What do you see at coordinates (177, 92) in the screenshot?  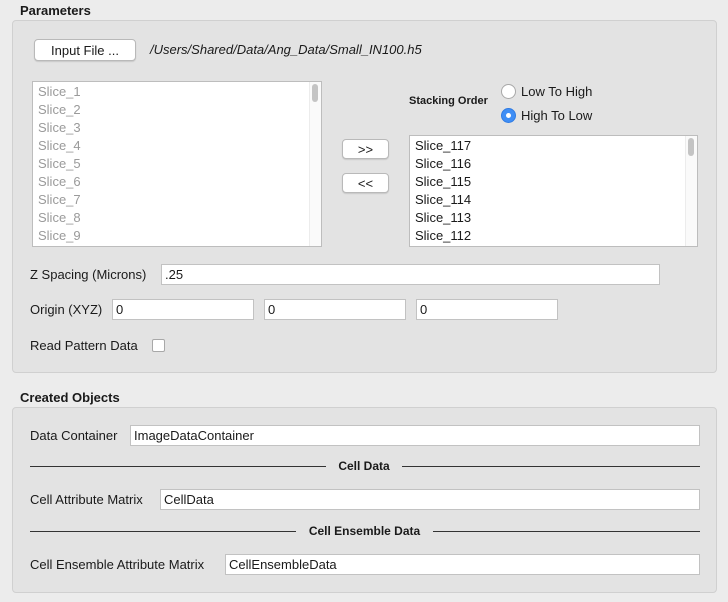 I see `list-item: Slice_1` at bounding box center [177, 92].